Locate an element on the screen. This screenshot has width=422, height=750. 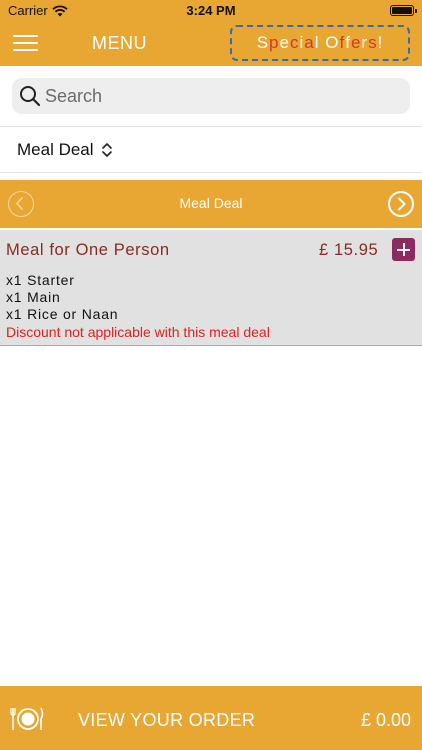
category-selector: Meal Deal is located at coordinates (211, 150).